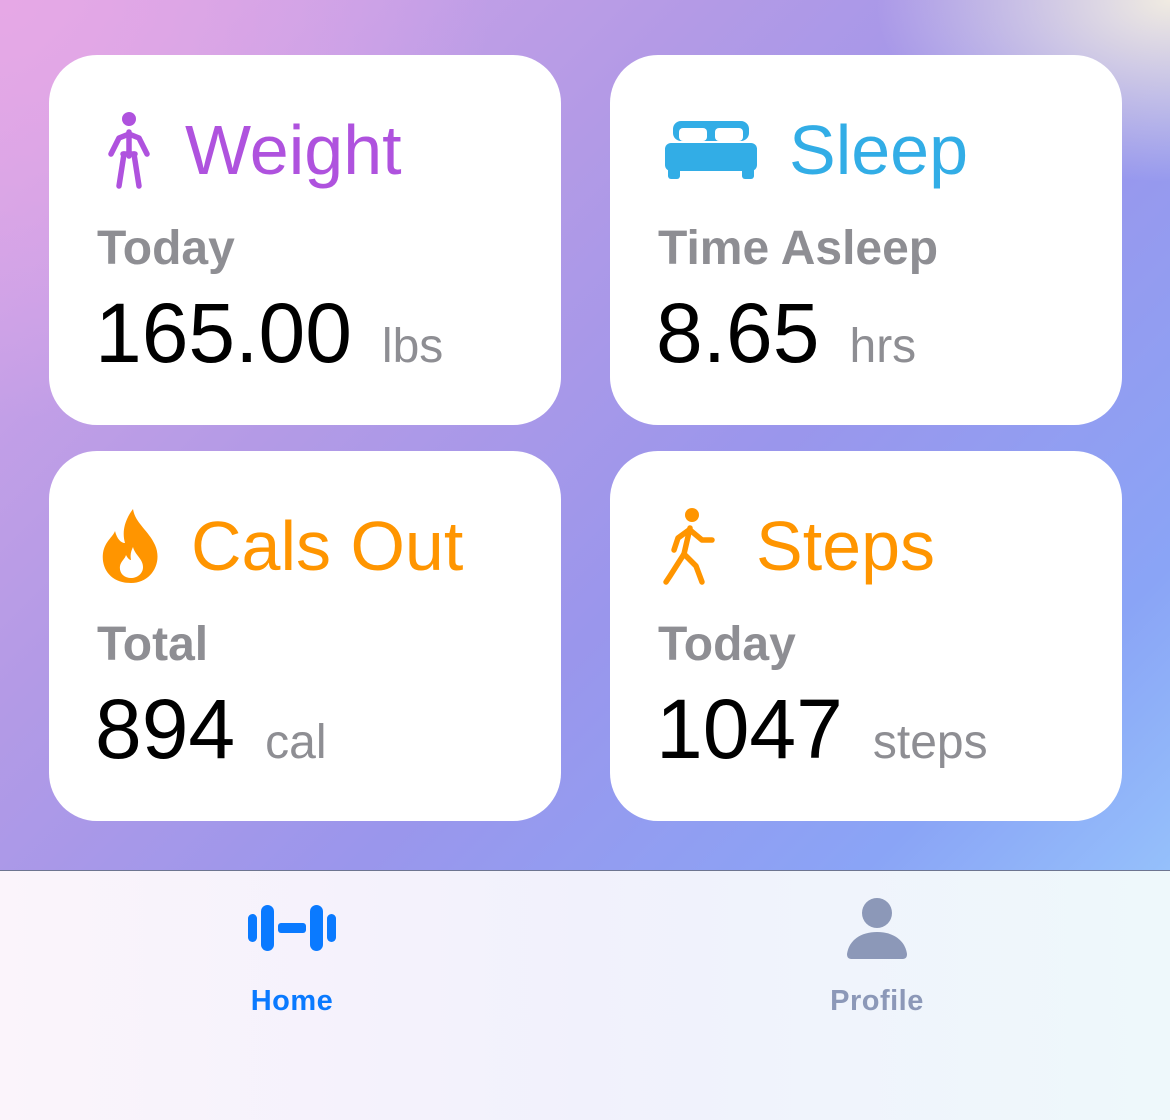 This screenshot has width=1170, height=1120. Describe the element at coordinates (129, 150) in the screenshot. I see `person-standing-icon` at that location.